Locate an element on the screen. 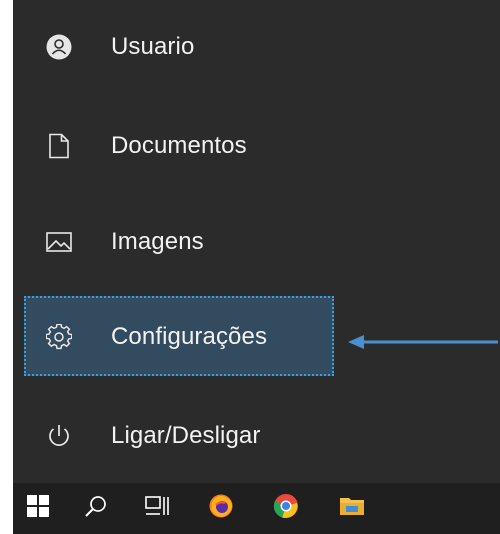  file-explorer-button is located at coordinates (352, 508).